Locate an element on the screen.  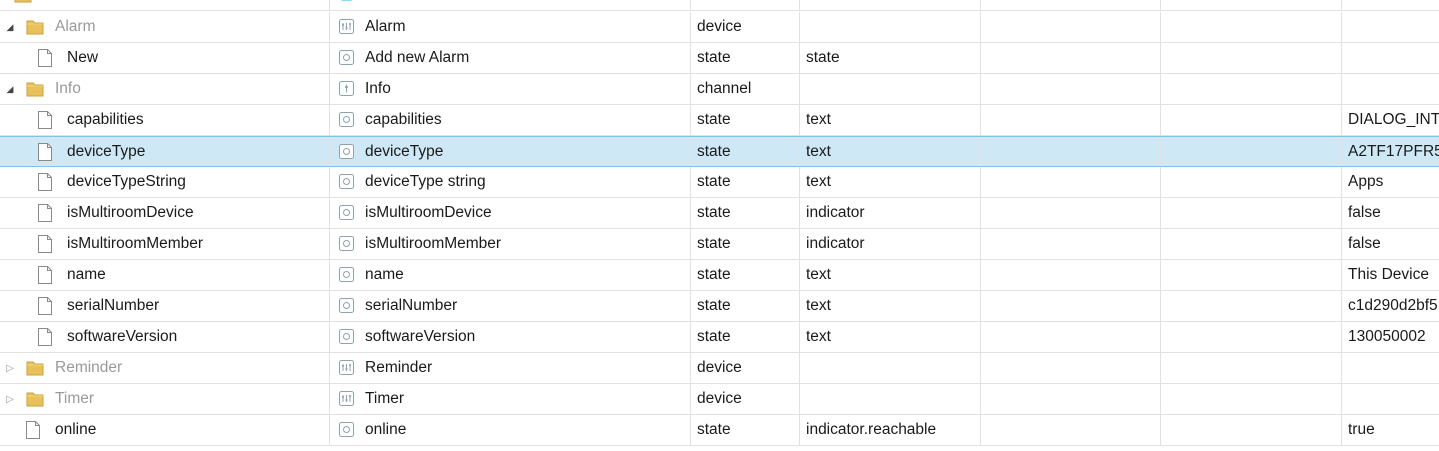
id-label: deviceType is located at coordinates (106, 151).